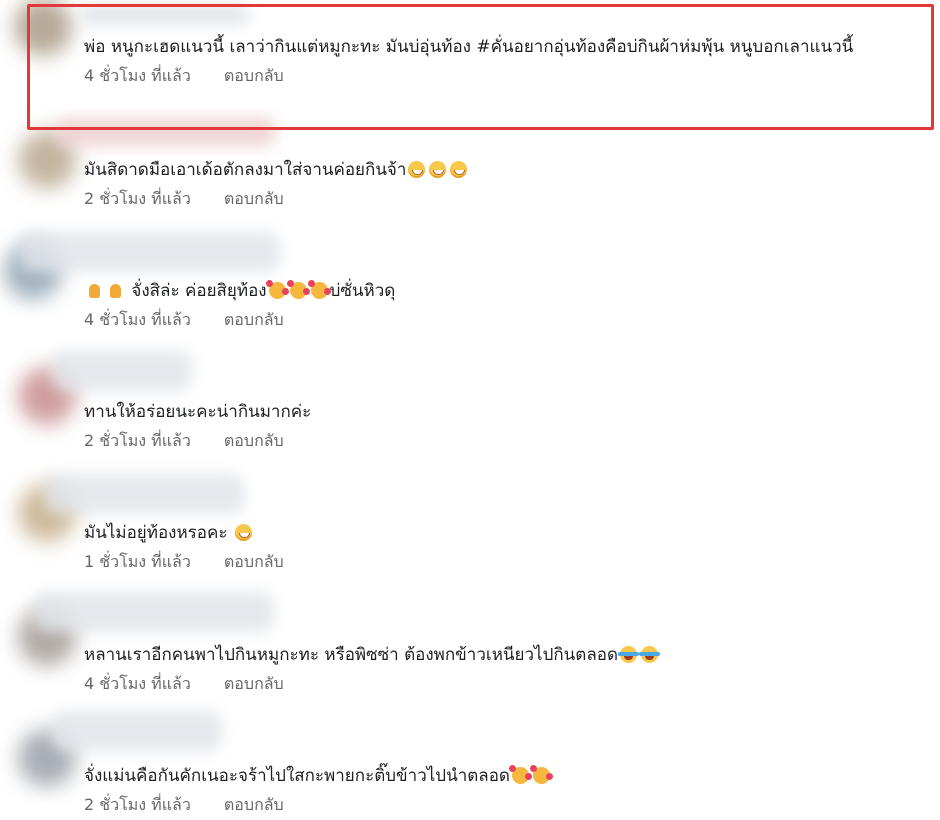 The width and height of the screenshot is (940, 820). What do you see at coordinates (137, 561) in the screenshot?
I see `comment-time: 1 ชั่วโมง ที่แล้ว` at bounding box center [137, 561].